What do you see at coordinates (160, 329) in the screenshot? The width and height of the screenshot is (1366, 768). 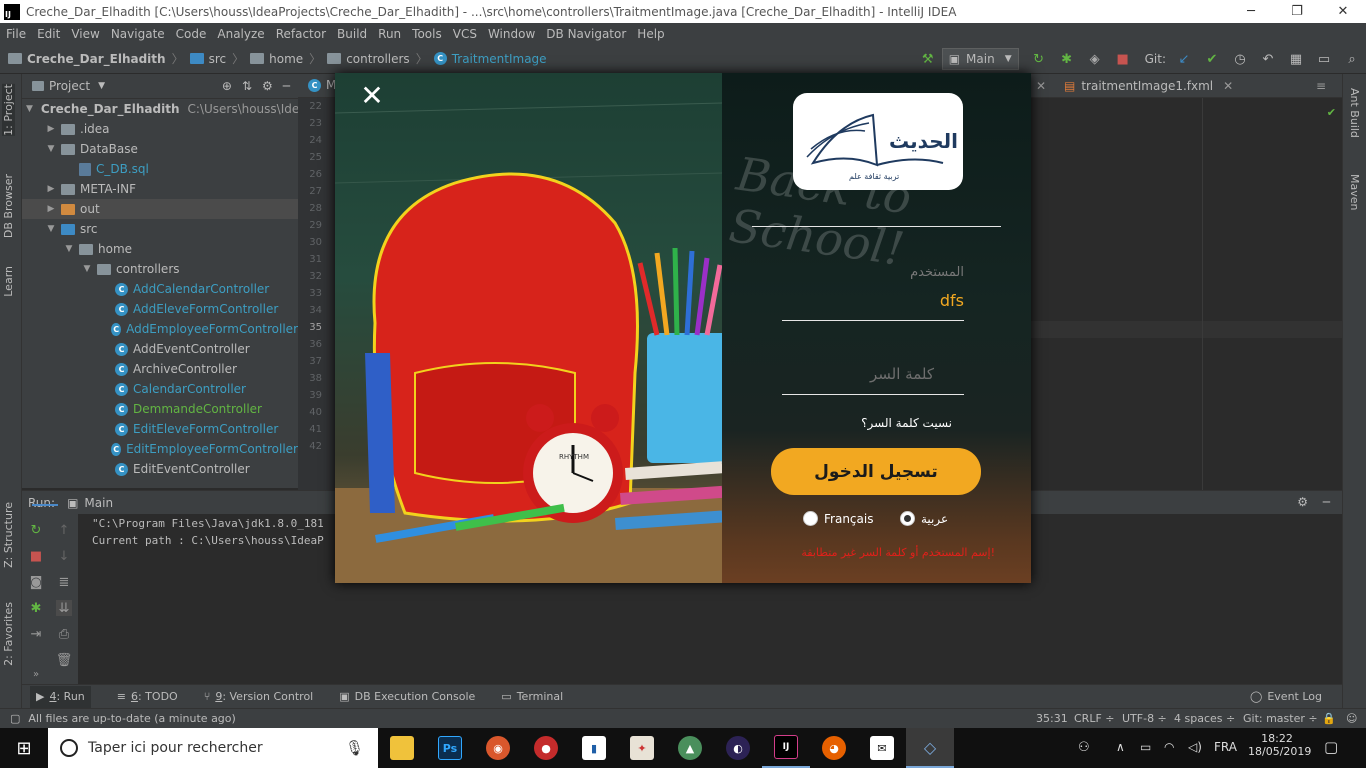 I see `tree-item: C AddEmployeeFormController` at bounding box center [160, 329].